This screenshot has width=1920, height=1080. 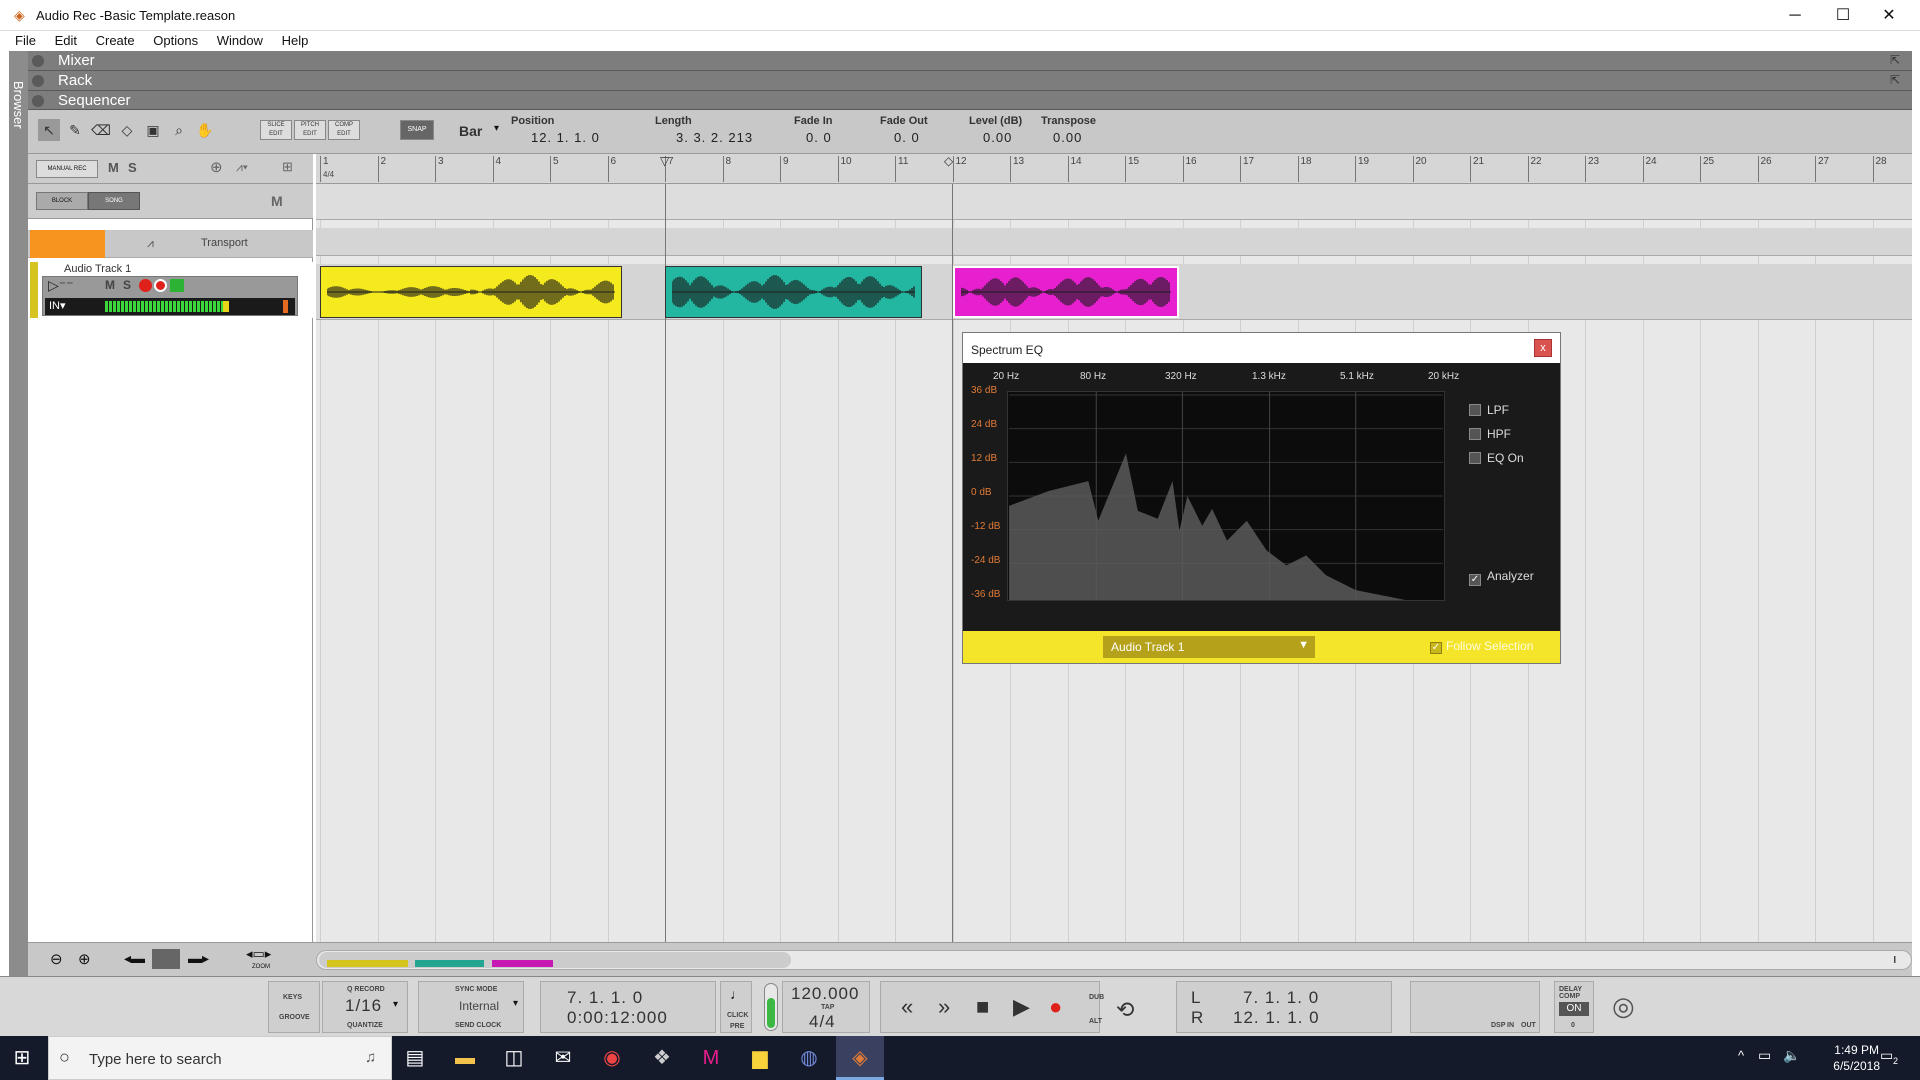 What do you see at coordinates (258, 954) in the screenshot?
I see `horizontal-zoom-icon: ◂▭▸` at bounding box center [258, 954].